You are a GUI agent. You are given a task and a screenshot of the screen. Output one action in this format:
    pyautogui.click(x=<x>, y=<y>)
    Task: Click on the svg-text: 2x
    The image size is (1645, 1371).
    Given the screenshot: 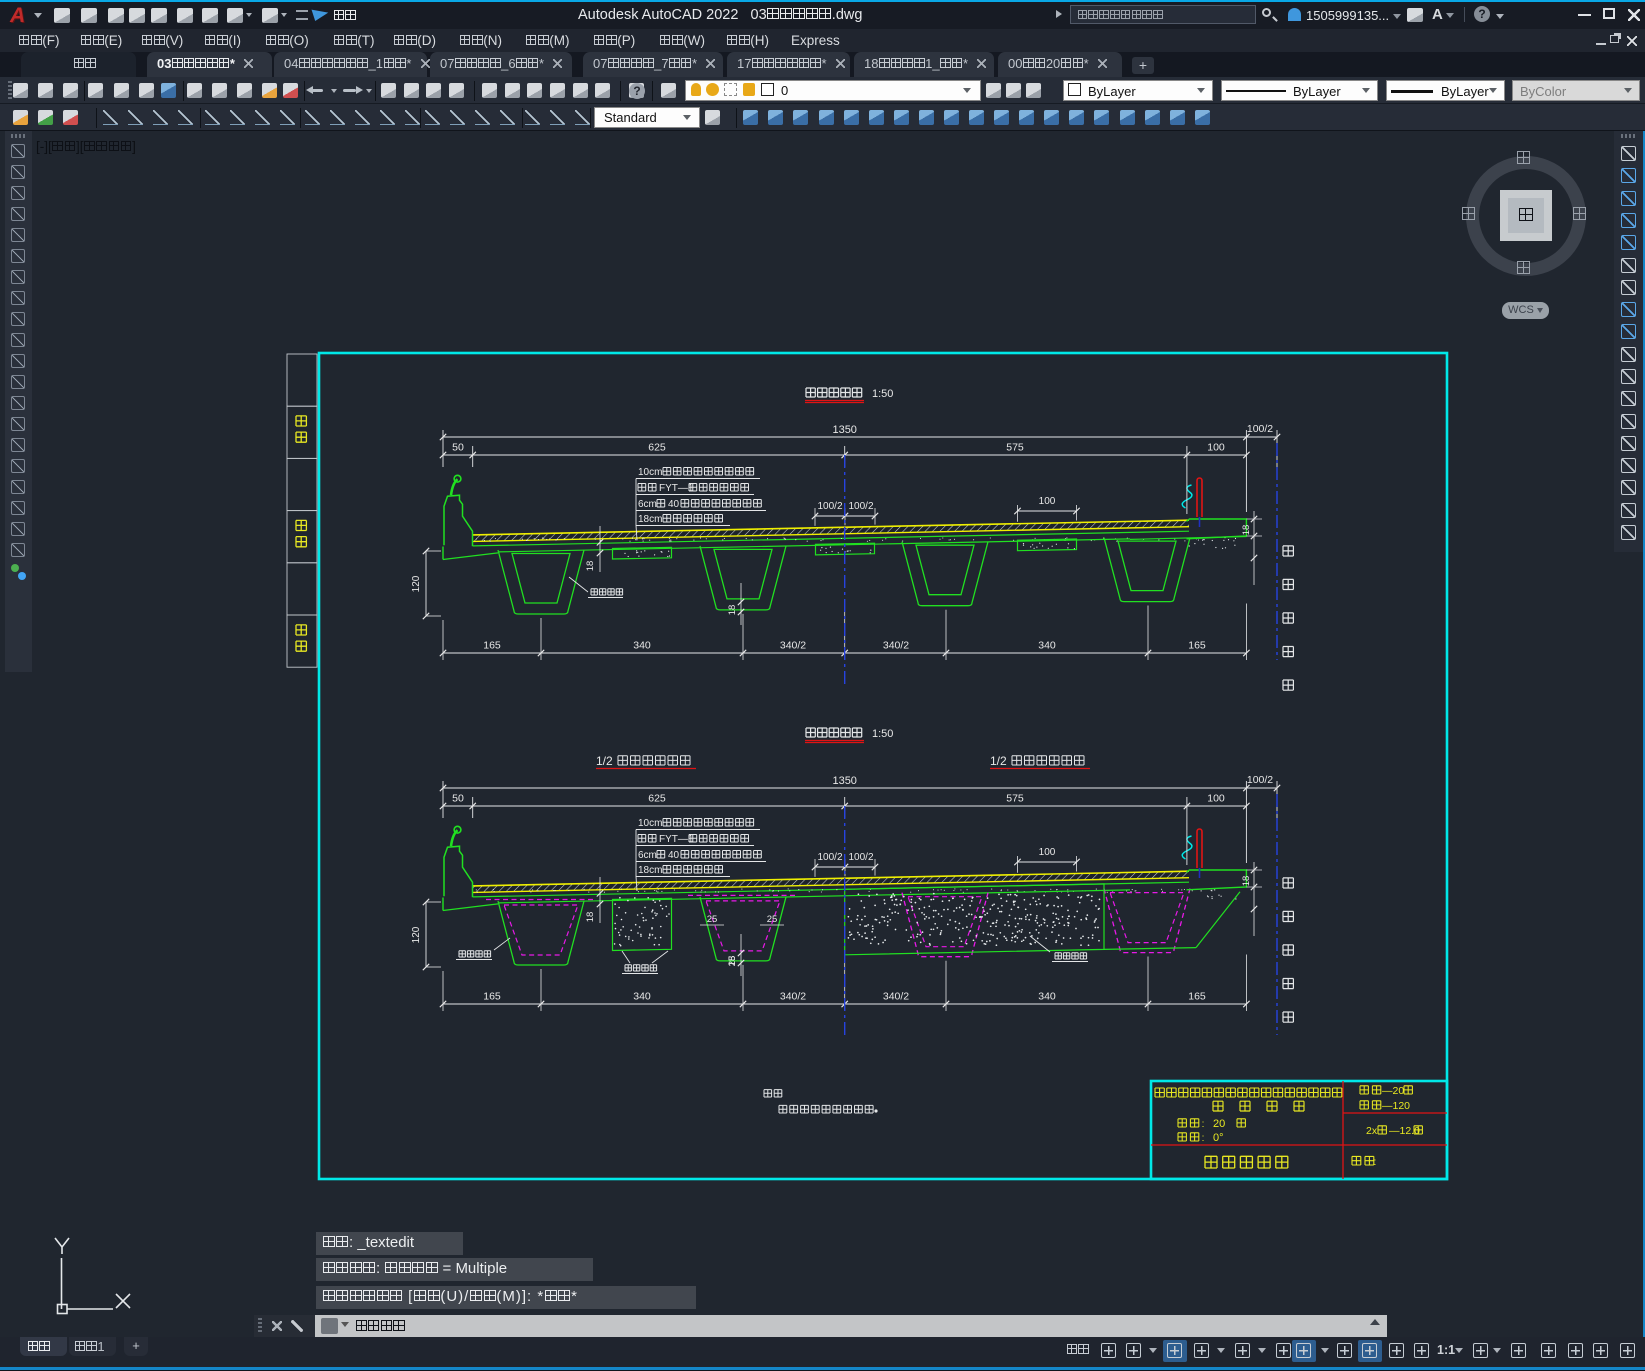 What is the action you would take?
    pyautogui.click(x=1372, y=1131)
    